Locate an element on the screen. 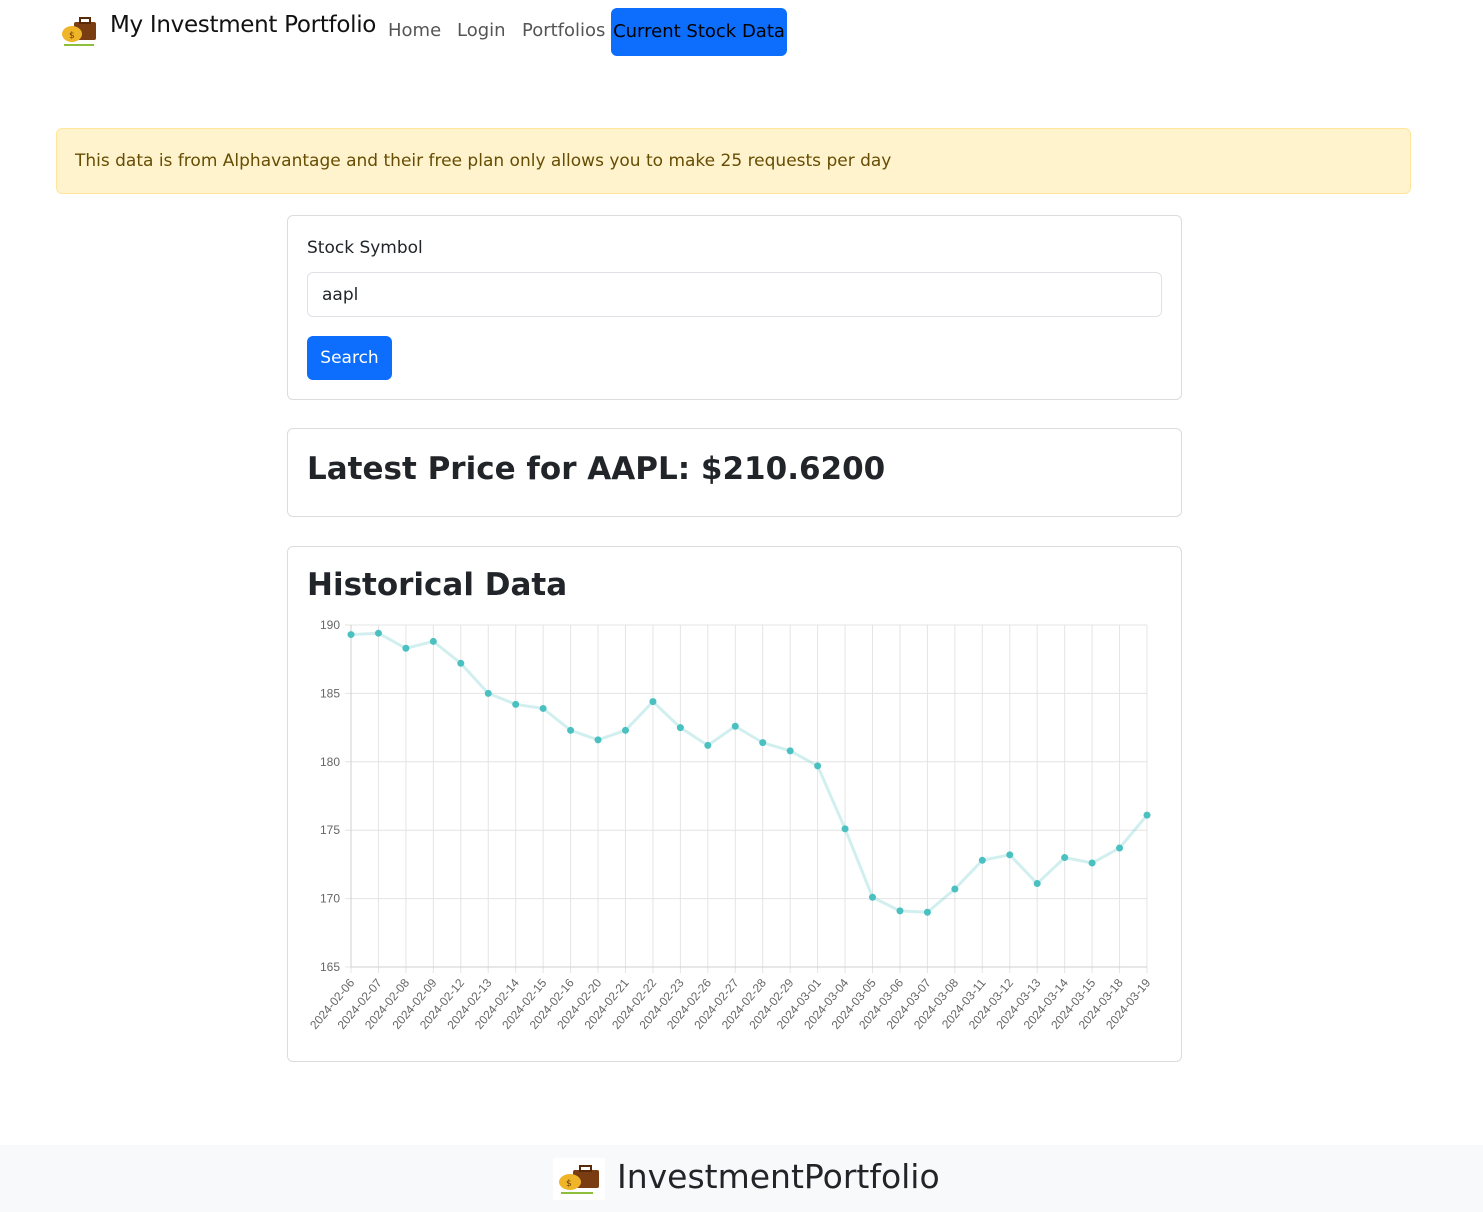  nav-current-stock-data: Current Stock Data is located at coordinates (699, 32).